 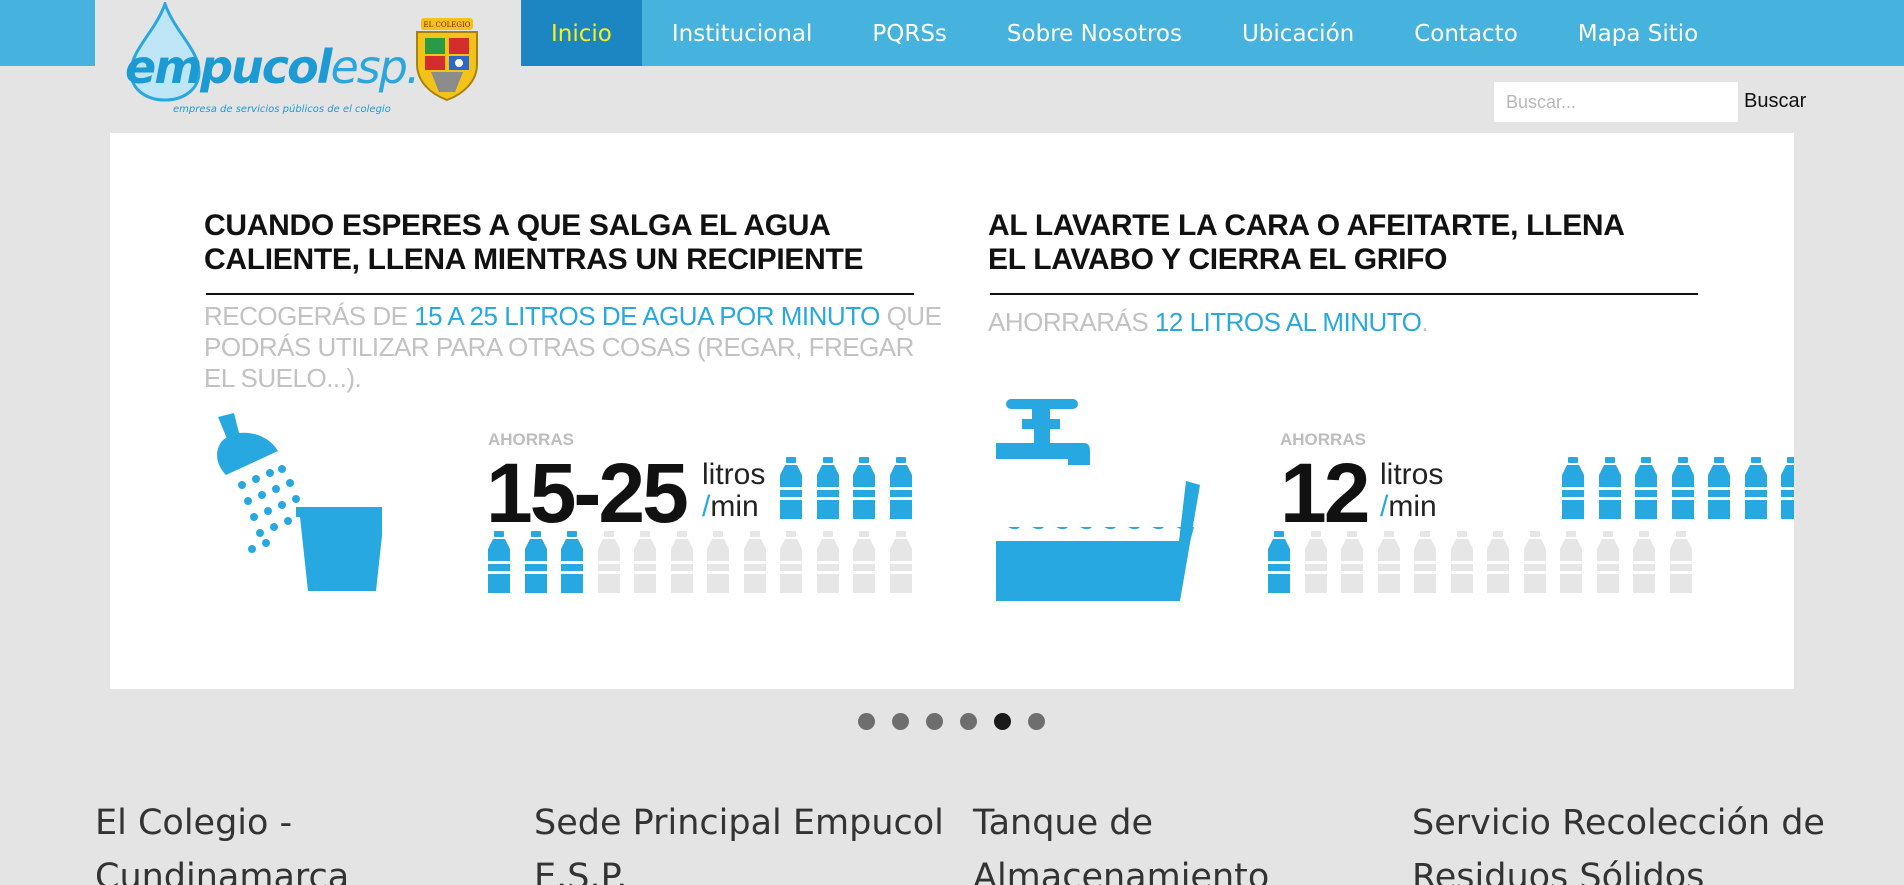 I want to click on savings-amount: 12, so click(x=1325, y=493).